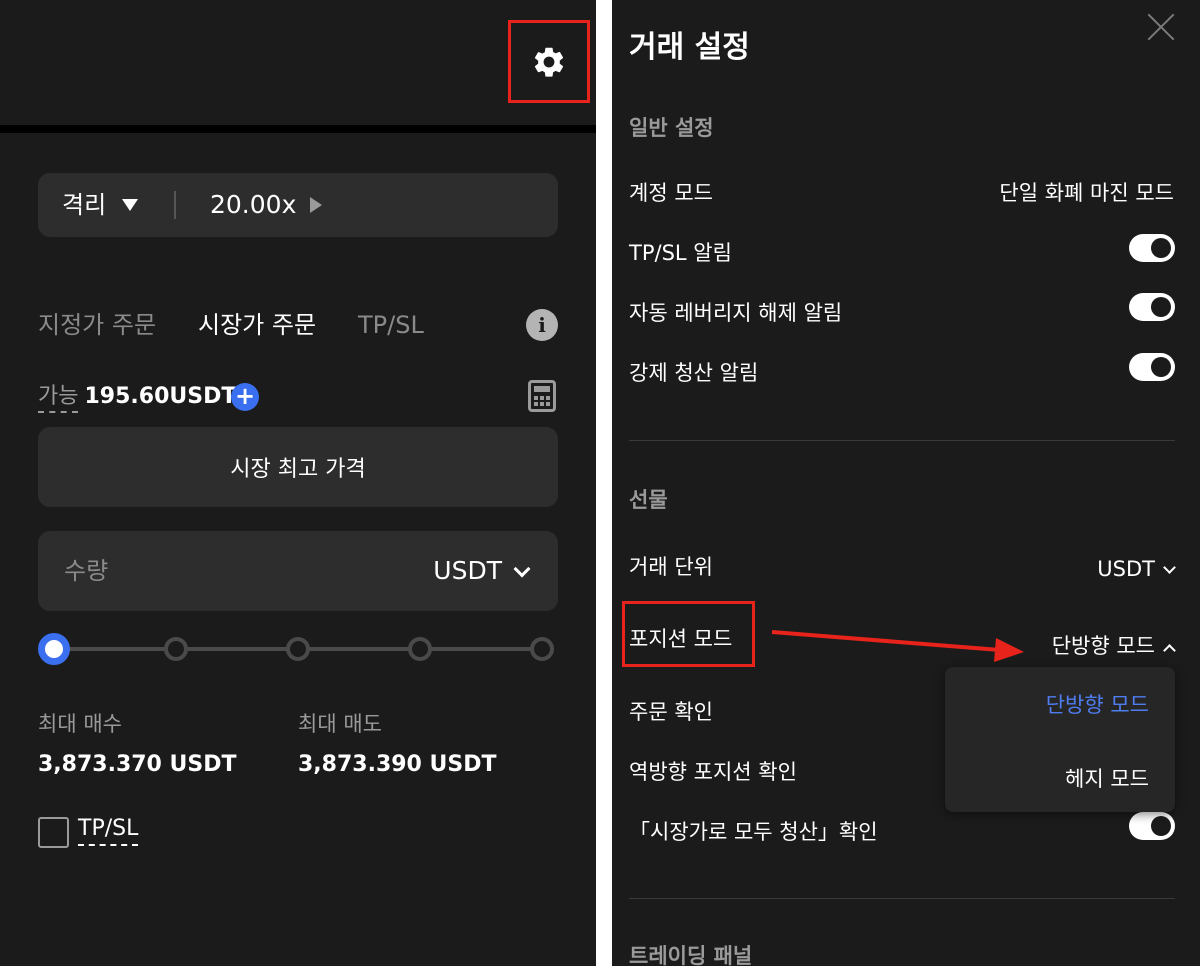 The width and height of the screenshot is (1200, 966). What do you see at coordinates (53, 832) in the screenshot?
I see `tpsl-checkbox` at bounding box center [53, 832].